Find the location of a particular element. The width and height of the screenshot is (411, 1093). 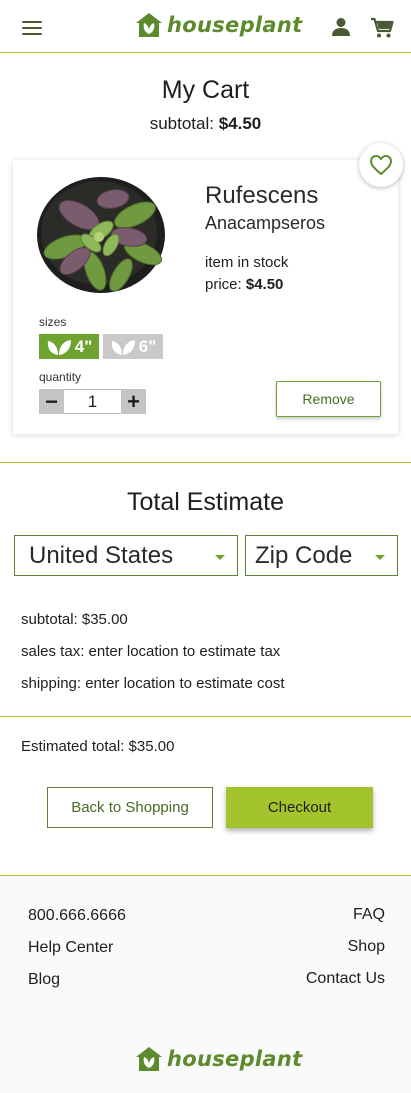

country-select: United States is located at coordinates (126, 555).